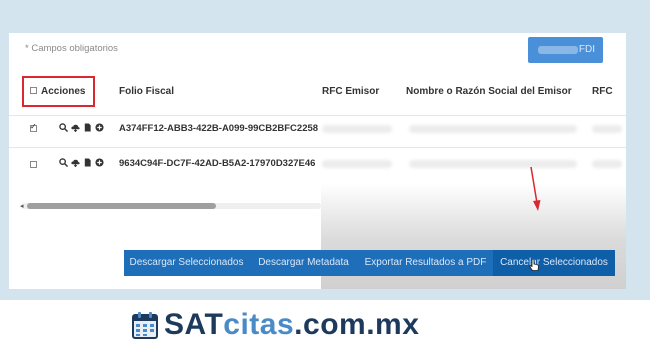 Image resolution: width=650 pixels, height=347 pixels. I want to click on calendar-icon, so click(145, 325).